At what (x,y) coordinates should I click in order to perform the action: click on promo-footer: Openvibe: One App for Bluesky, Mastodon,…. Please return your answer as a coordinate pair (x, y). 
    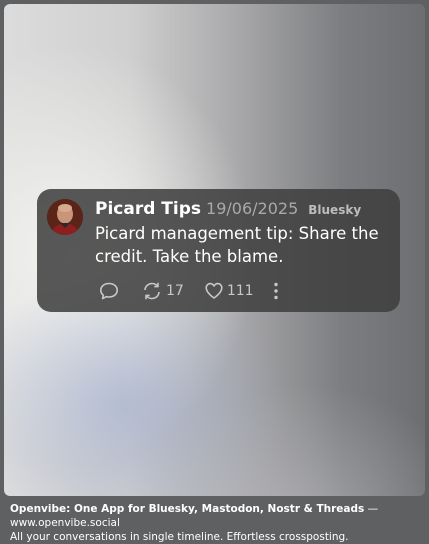
    Looking at the image, I should click on (217, 523).